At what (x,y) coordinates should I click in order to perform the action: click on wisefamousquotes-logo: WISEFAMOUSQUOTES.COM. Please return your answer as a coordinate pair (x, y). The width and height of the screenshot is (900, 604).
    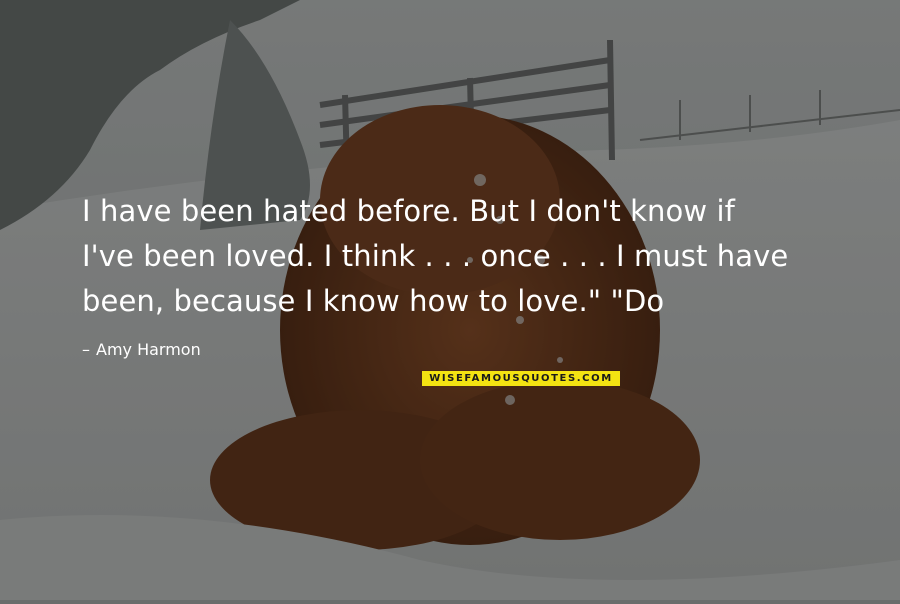
    Looking at the image, I should click on (521, 378).